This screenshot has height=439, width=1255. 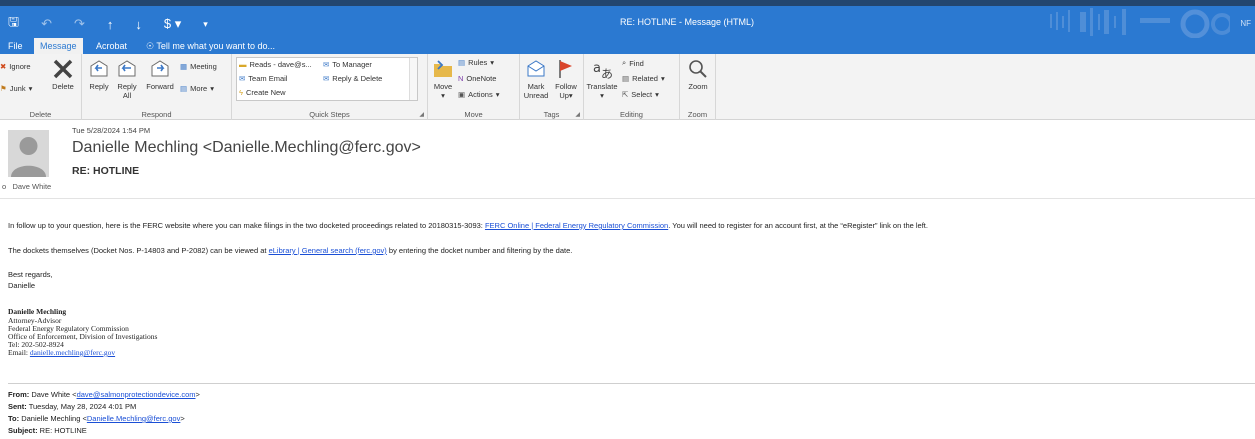 I want to click on junk-icon: ⚑, so click(x=3, y=88).